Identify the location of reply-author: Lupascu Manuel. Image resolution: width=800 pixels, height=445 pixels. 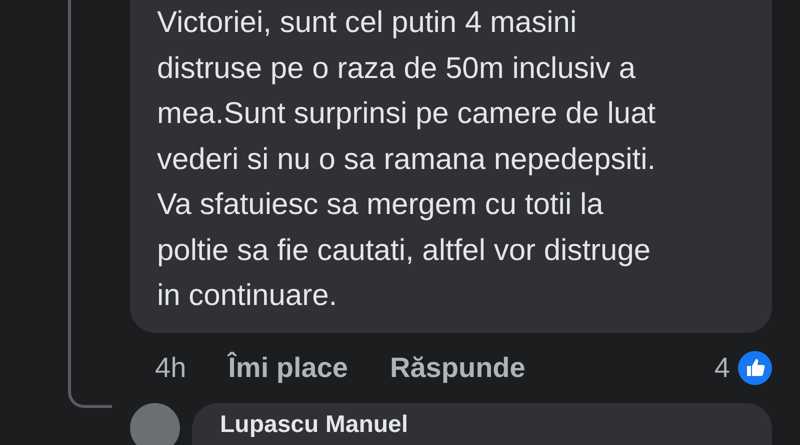
(314, 424).